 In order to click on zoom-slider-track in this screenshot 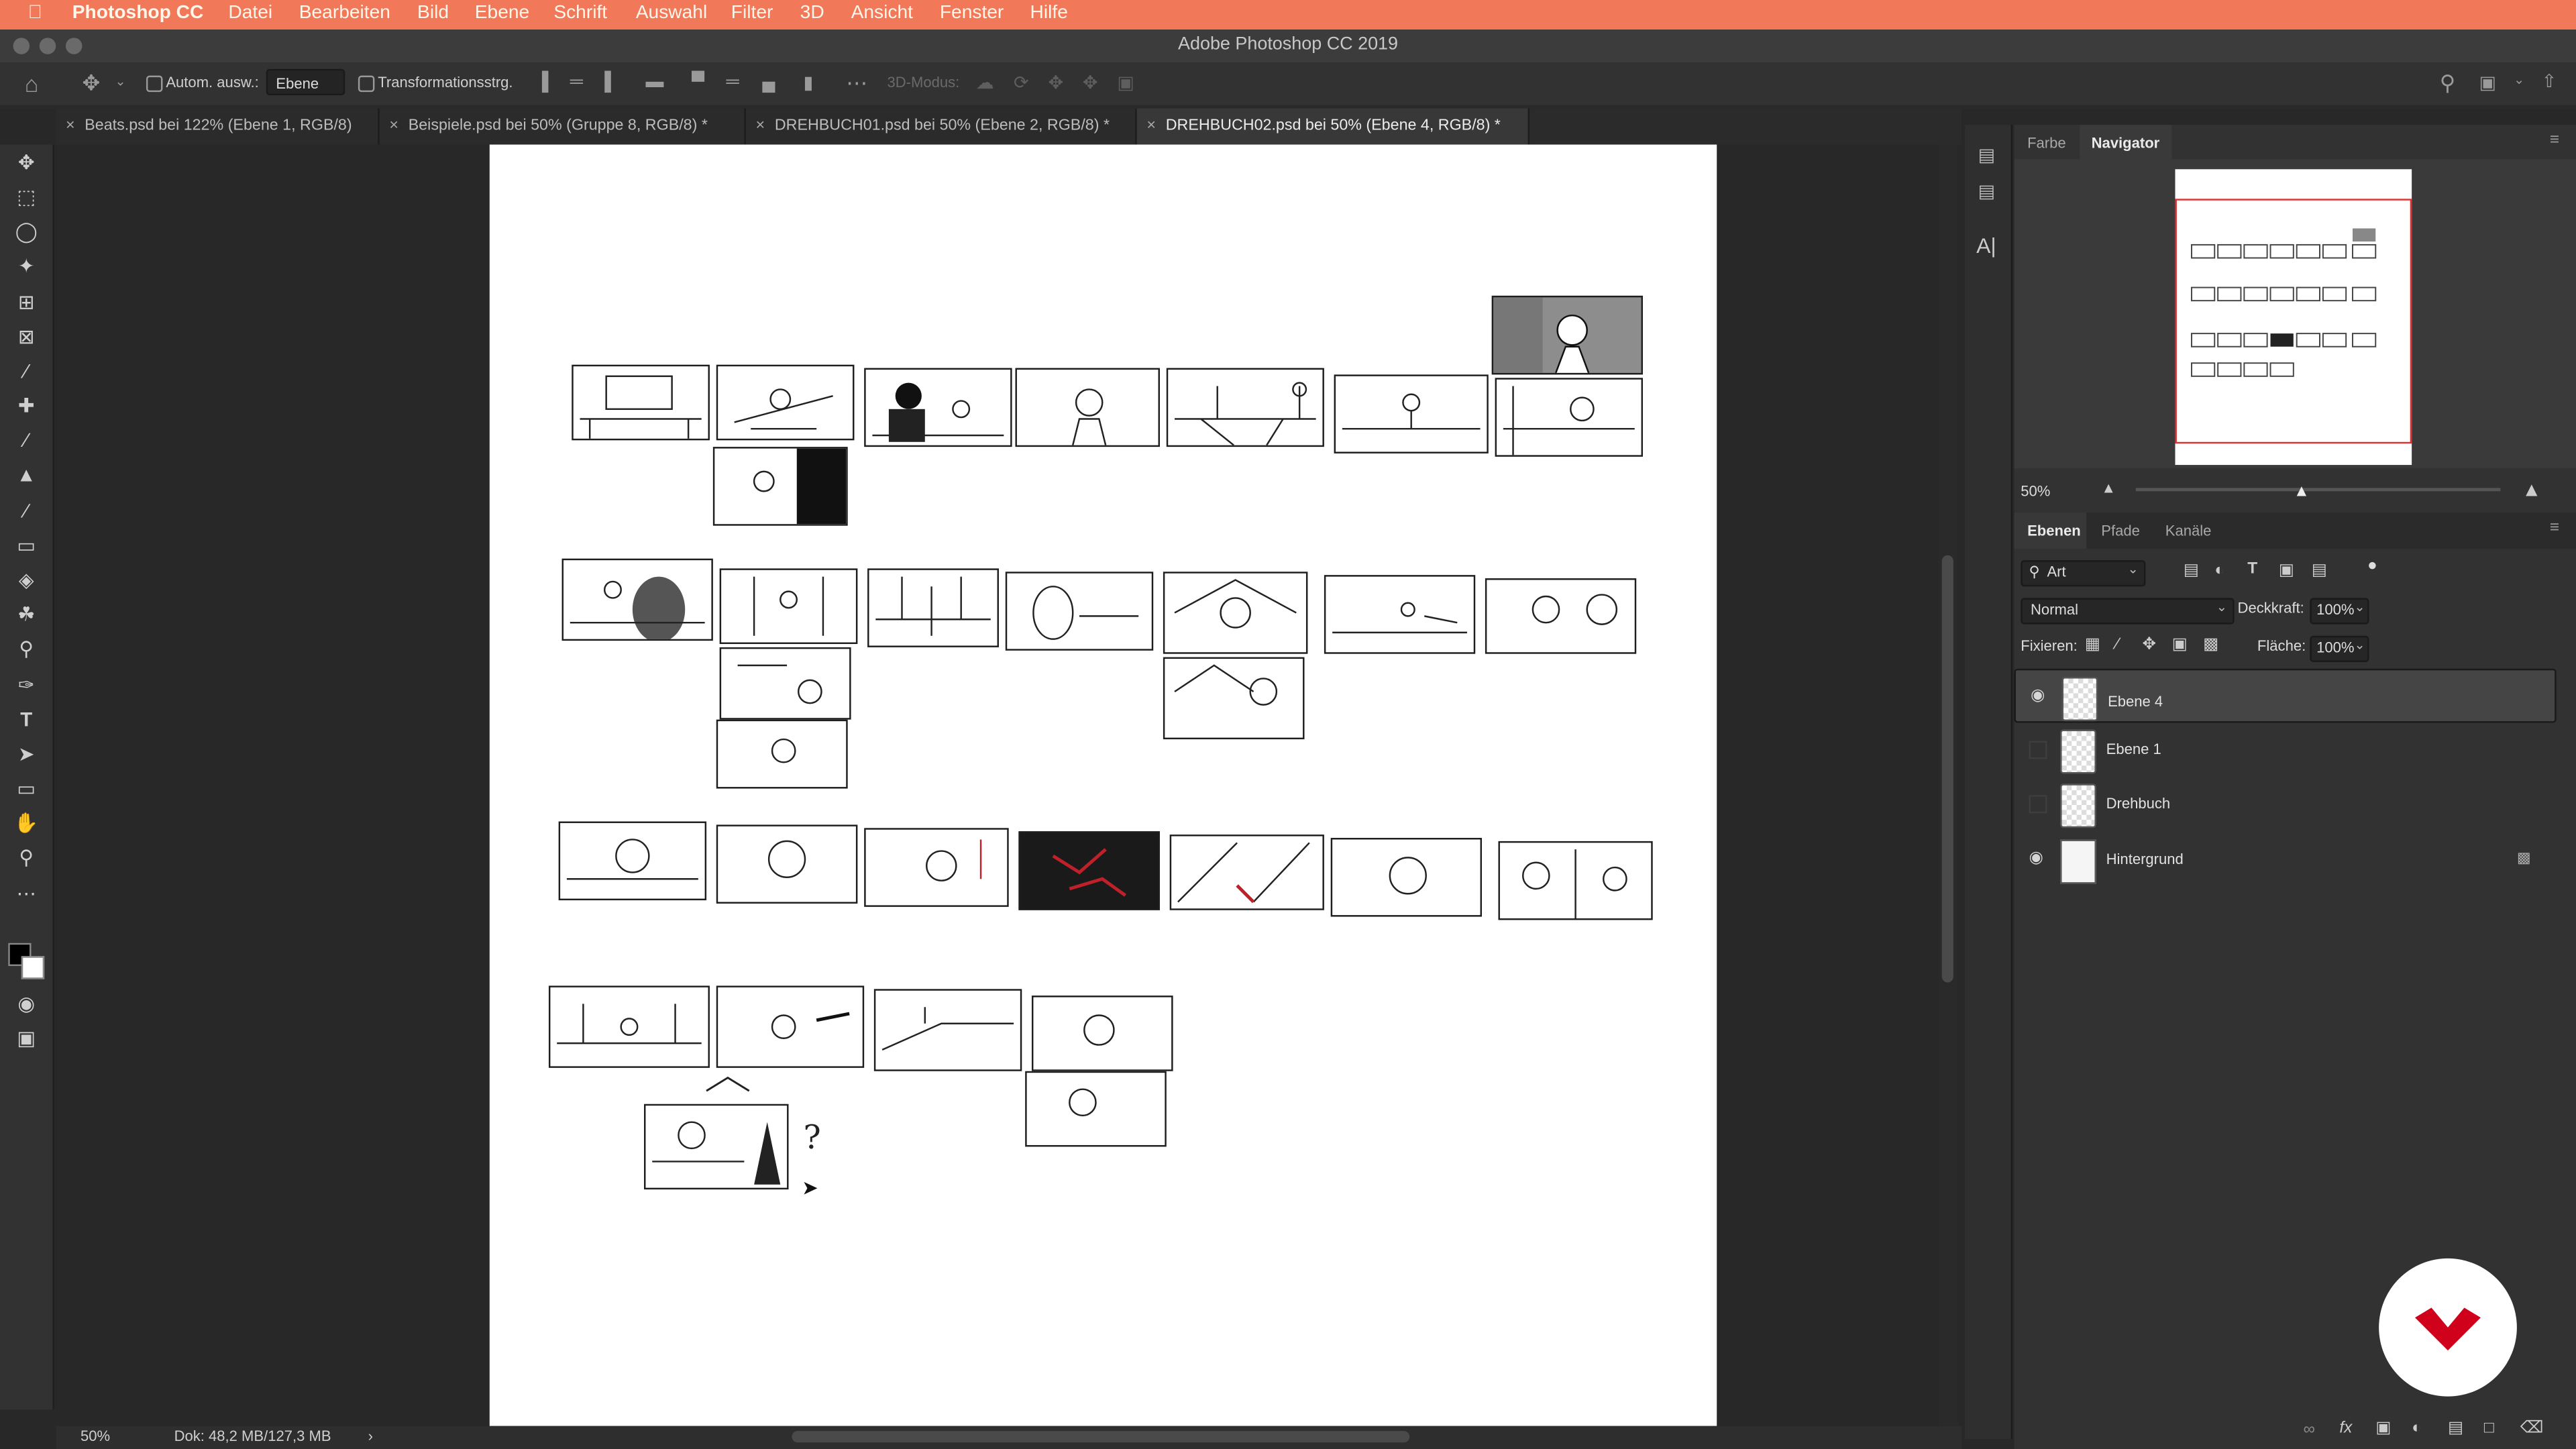, I will do `click(2318, 490)`.